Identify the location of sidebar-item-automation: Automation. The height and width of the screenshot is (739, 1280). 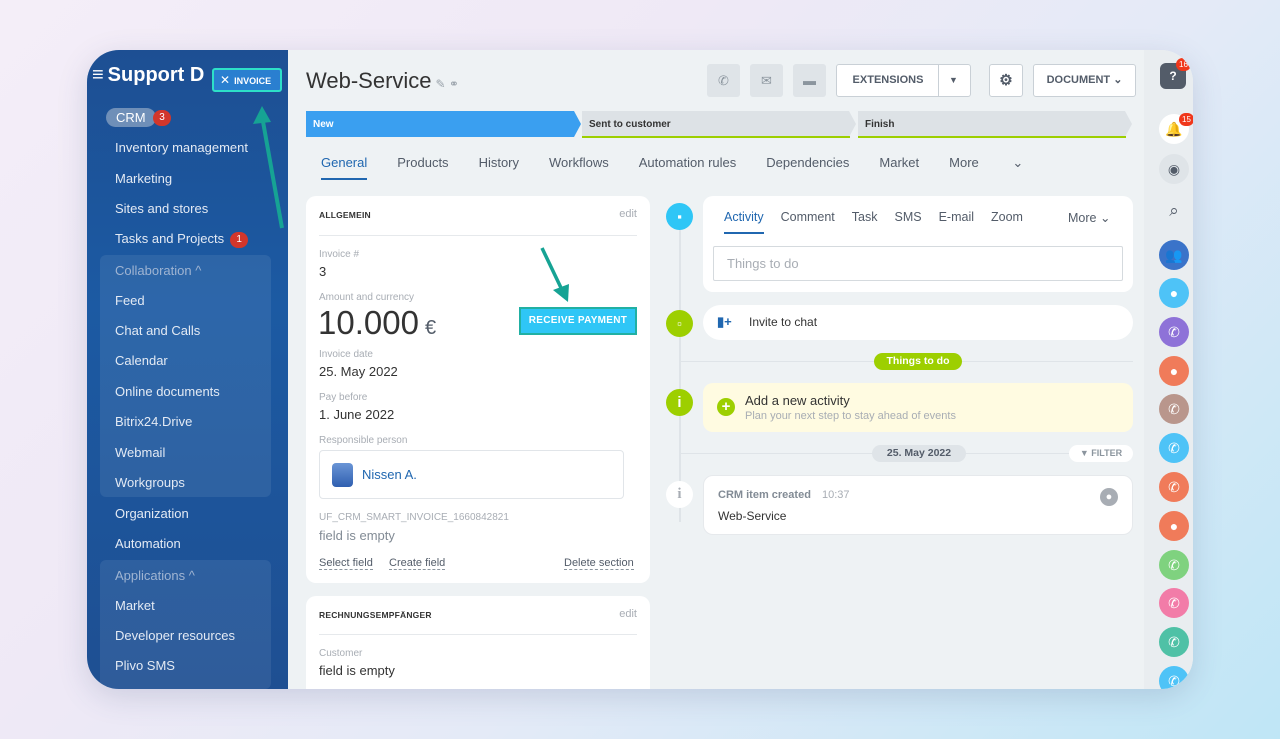
(148, 543).